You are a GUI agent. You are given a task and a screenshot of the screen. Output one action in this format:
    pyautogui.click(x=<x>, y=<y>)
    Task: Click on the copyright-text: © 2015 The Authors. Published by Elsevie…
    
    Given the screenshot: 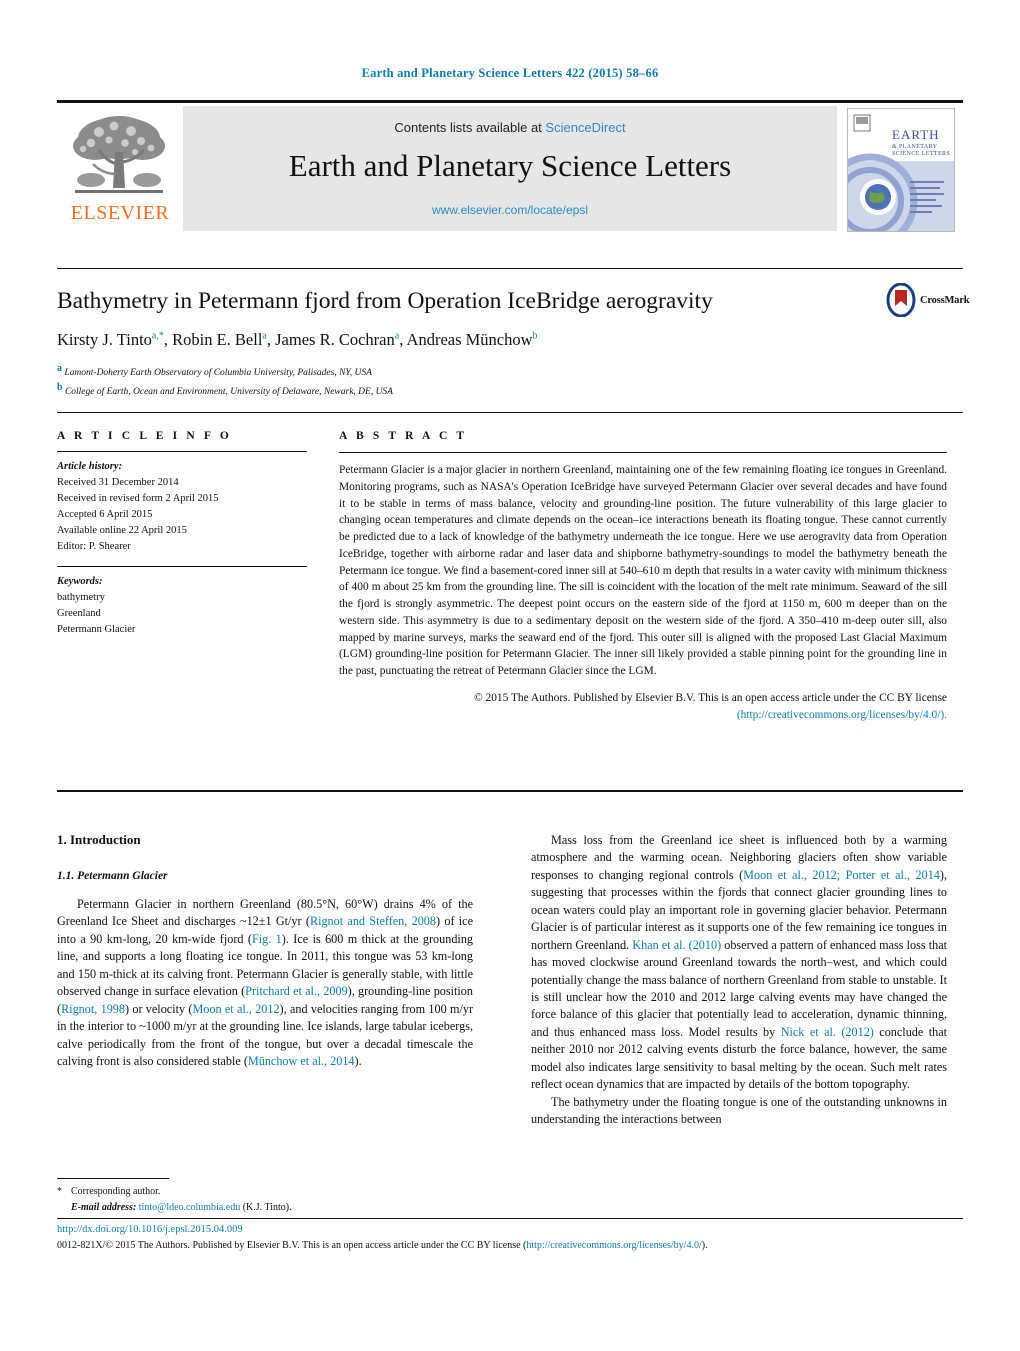 What is the action you would take?
    pyautogui.click(x=710, y=697)
    